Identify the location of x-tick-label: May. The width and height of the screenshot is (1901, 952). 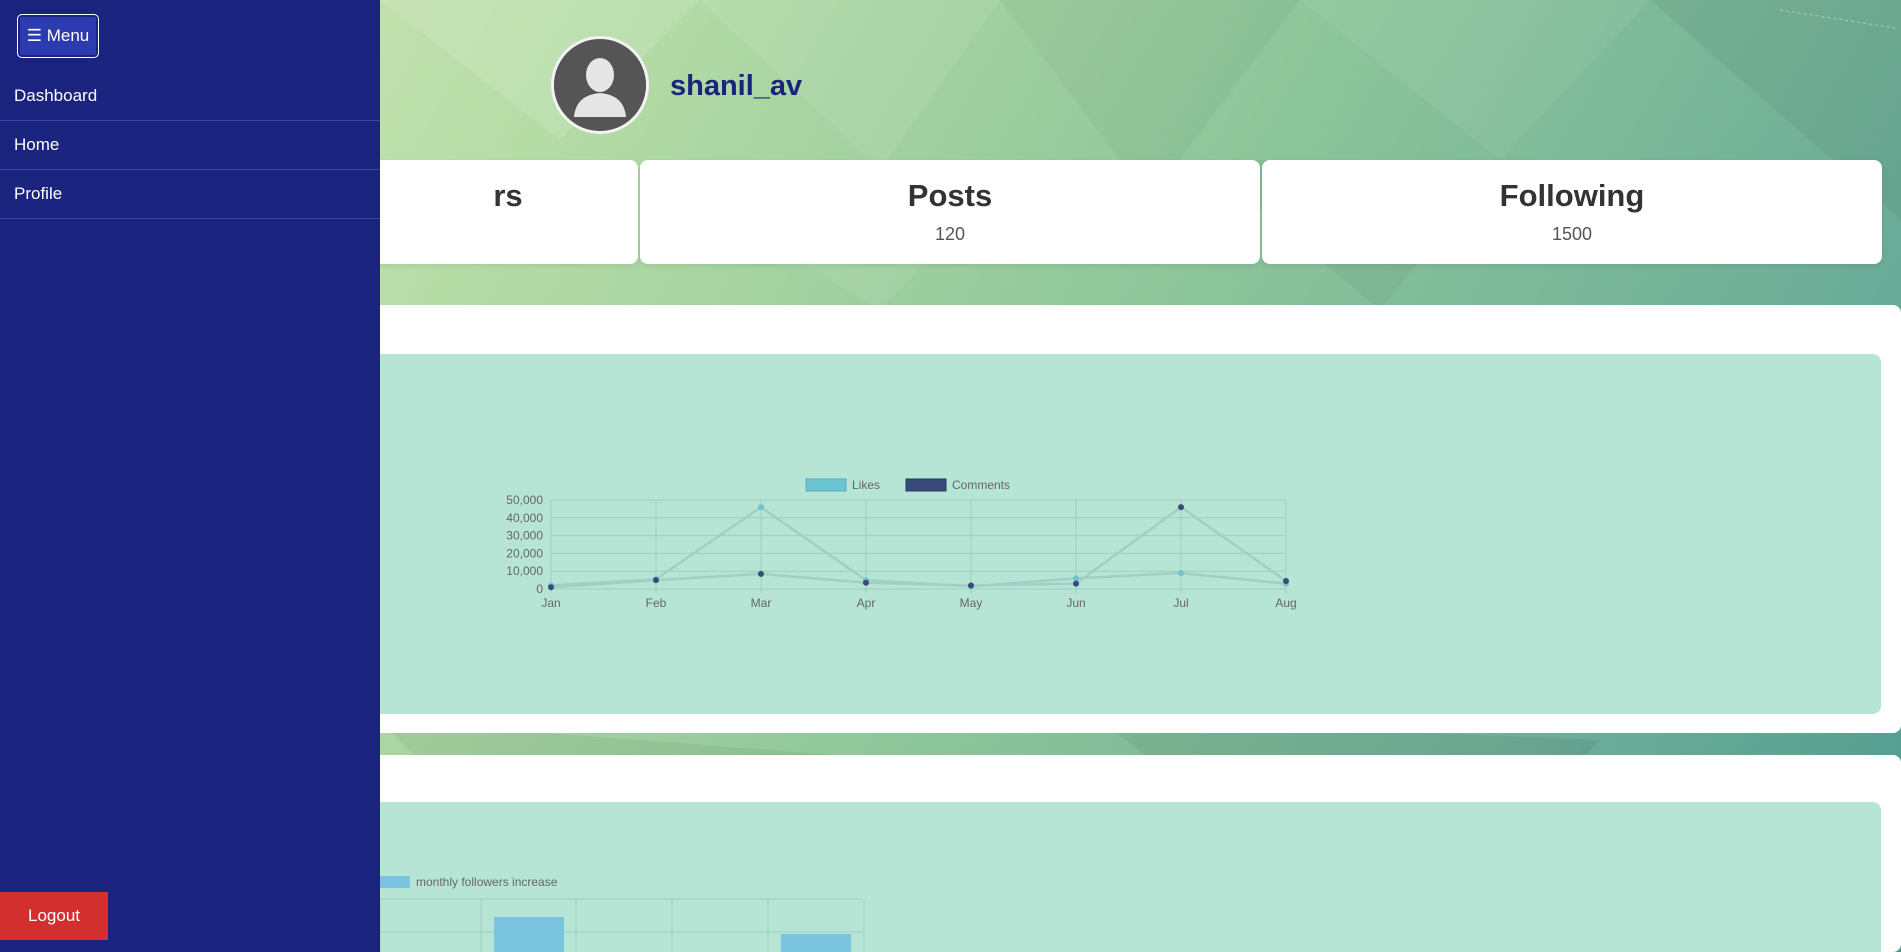
(971, 603).